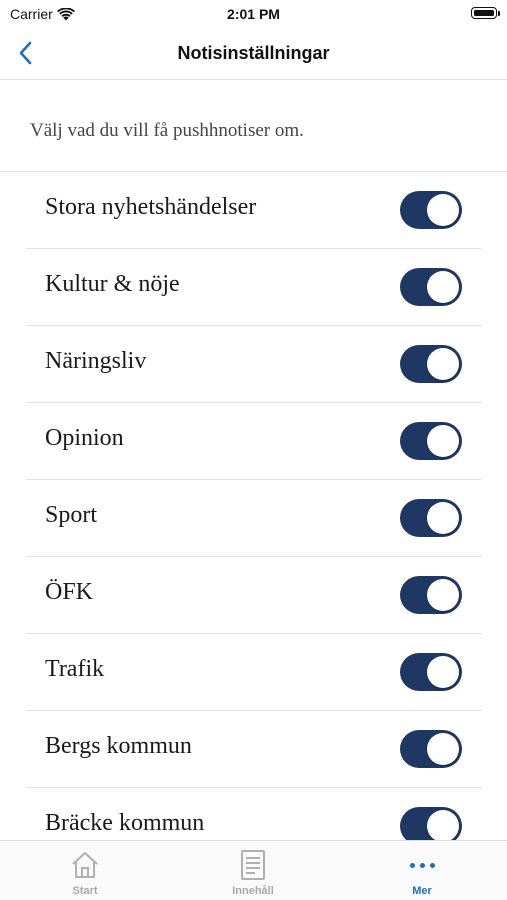 This screenshot has width=507, height=900. What do you see at coordinates (118, 746) in the screenshot?
I see `setting-label: Bergs kommun` at bounding box center [118, 746].